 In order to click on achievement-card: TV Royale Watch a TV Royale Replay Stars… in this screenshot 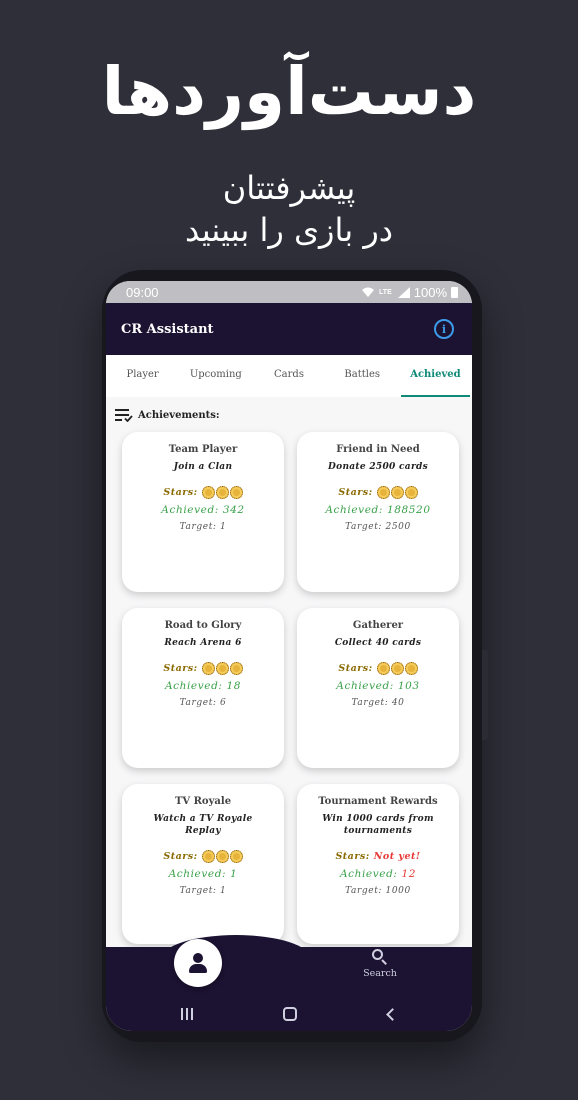, I will do `click(203, 864)`.